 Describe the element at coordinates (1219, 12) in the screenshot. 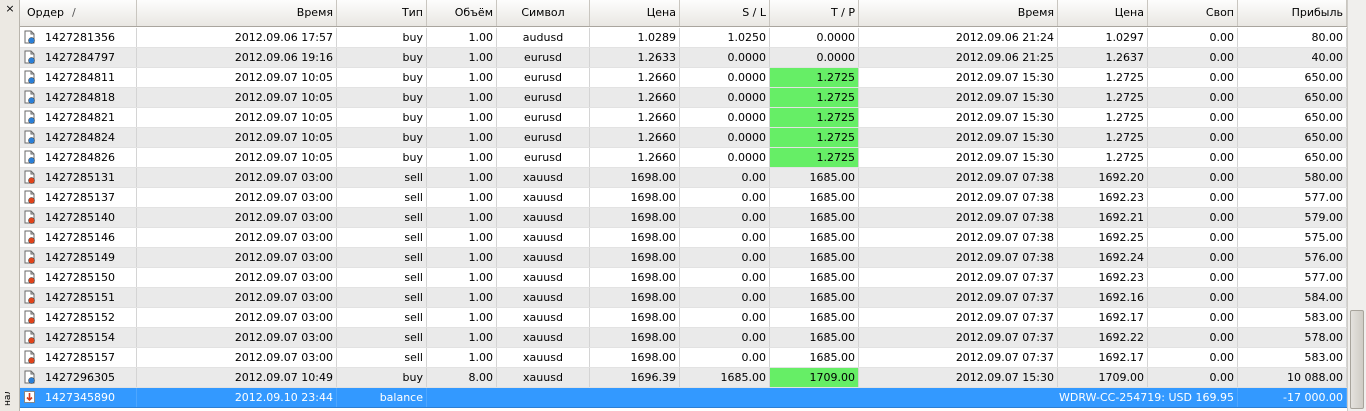

I see `column-label: Своп` at that location.